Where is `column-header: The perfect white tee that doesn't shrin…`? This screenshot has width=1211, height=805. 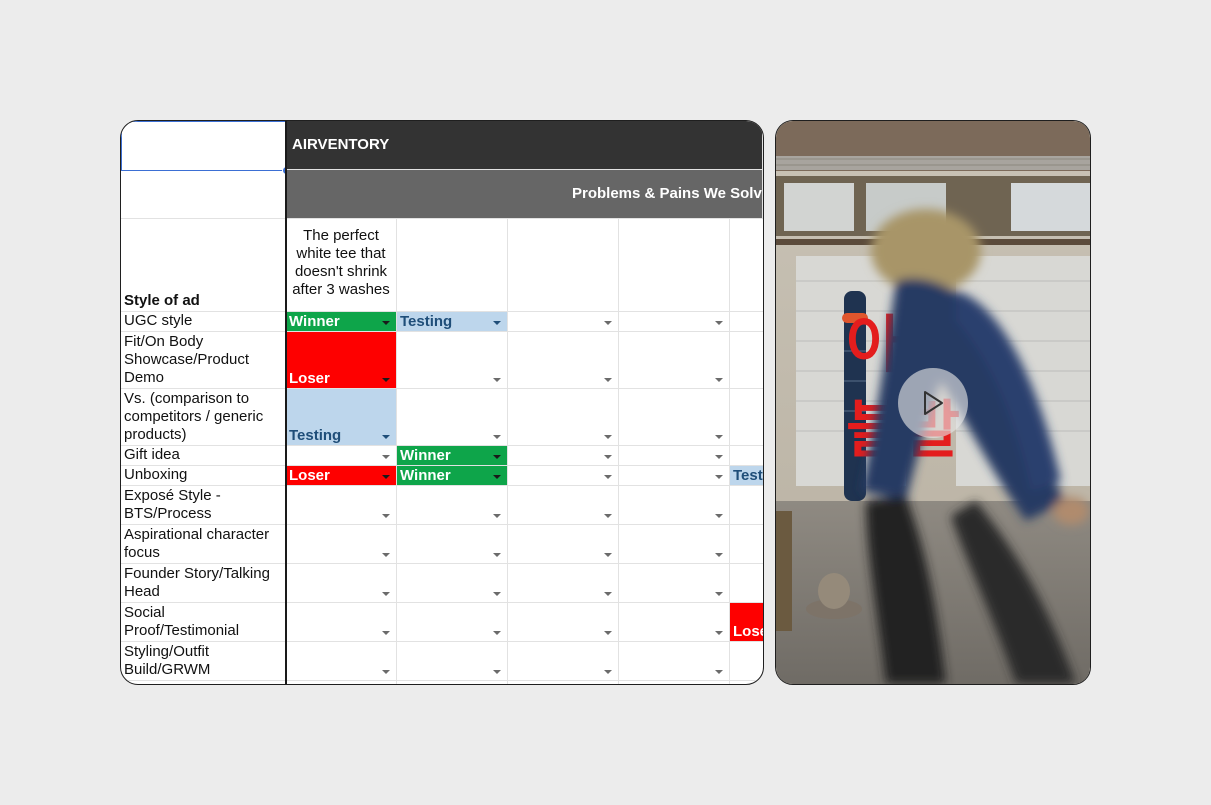 column-header: The perfect white tee that doesn't shrin… is located at coordinates (341, 265).